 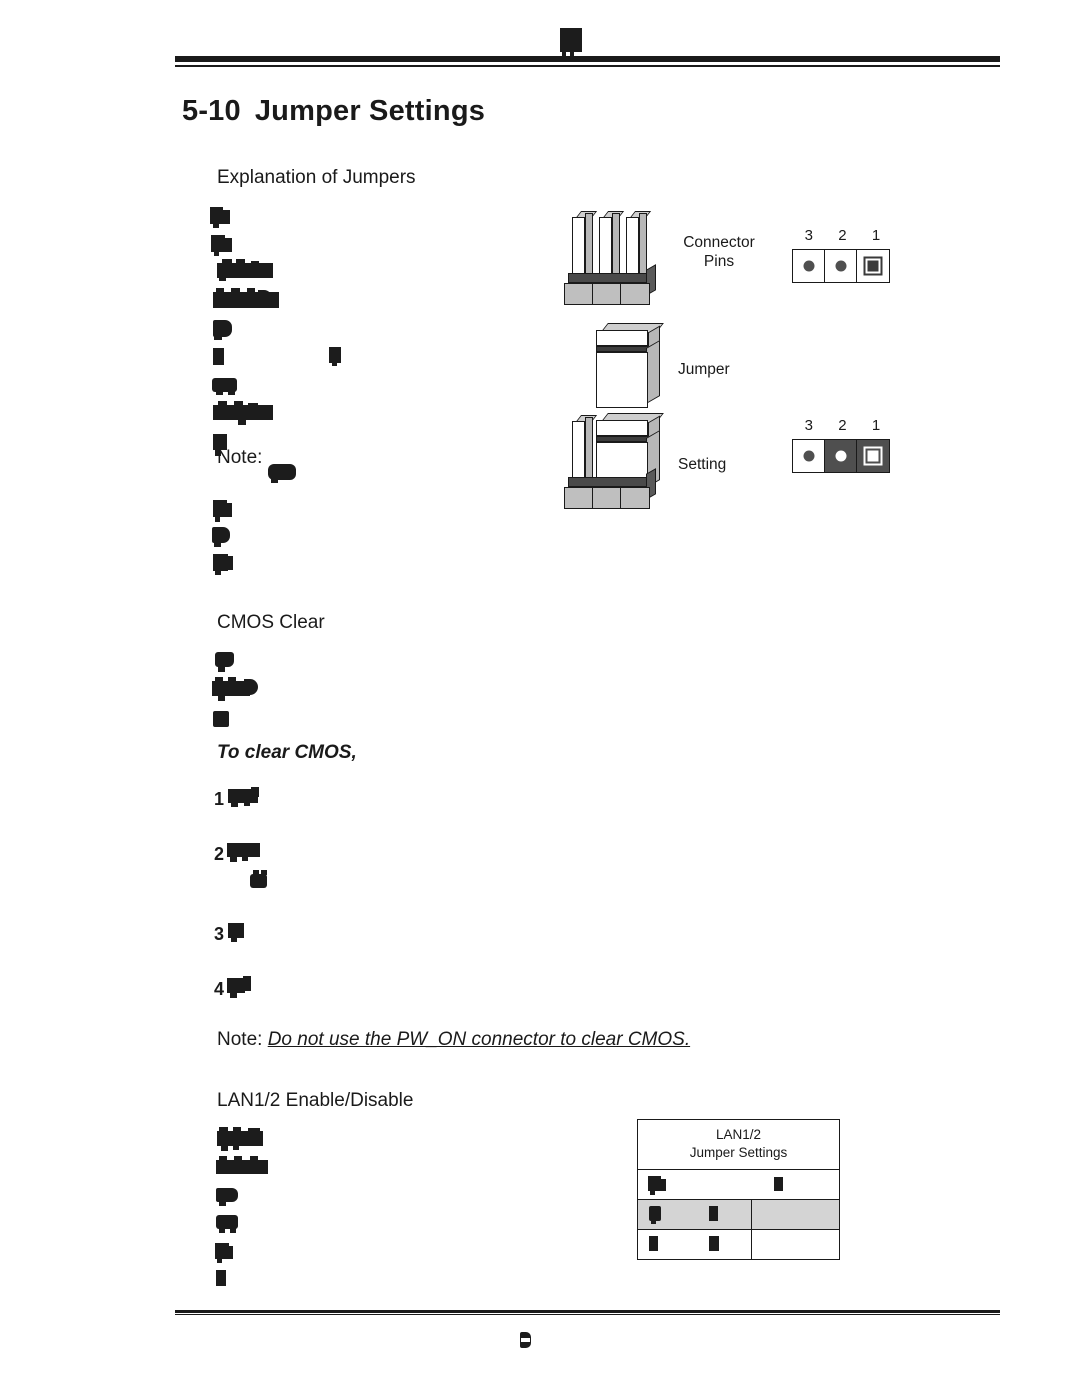 I want to click on emphasis-to-clear-cmos: To clear CMOS,, so click(x=287, y=752).